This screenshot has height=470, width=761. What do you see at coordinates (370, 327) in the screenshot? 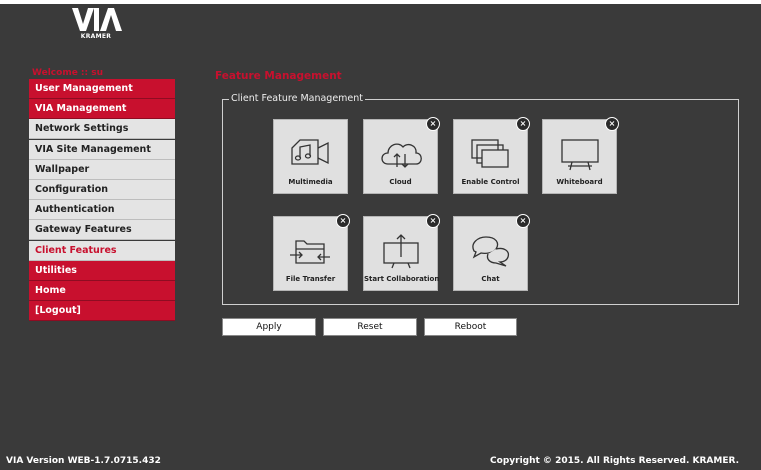
I see `reset-button: Reset` at bounding box center [370, 327].